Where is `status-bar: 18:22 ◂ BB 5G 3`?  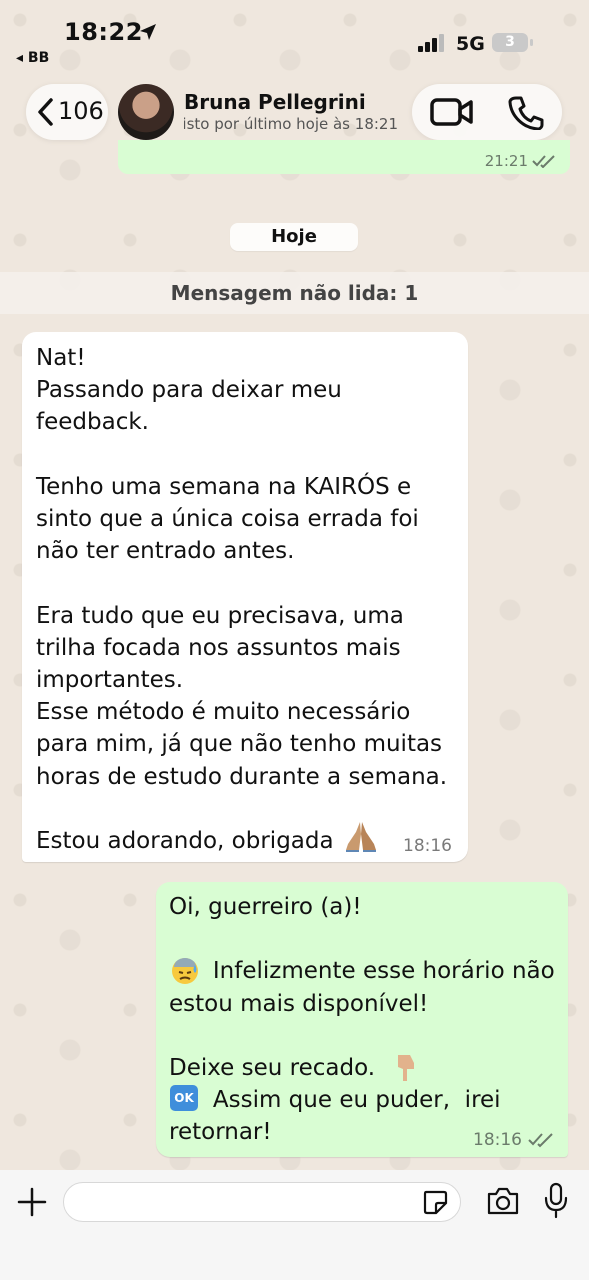
status-bar: 18:22 ◂ BB 5G 3 is located at coordinates (294, 40).